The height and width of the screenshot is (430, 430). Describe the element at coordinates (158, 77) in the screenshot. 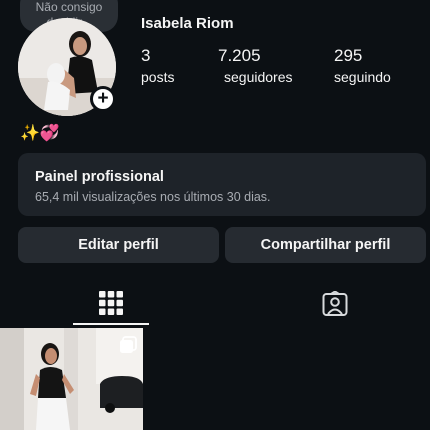

I see `posts-label: posts` at that location.